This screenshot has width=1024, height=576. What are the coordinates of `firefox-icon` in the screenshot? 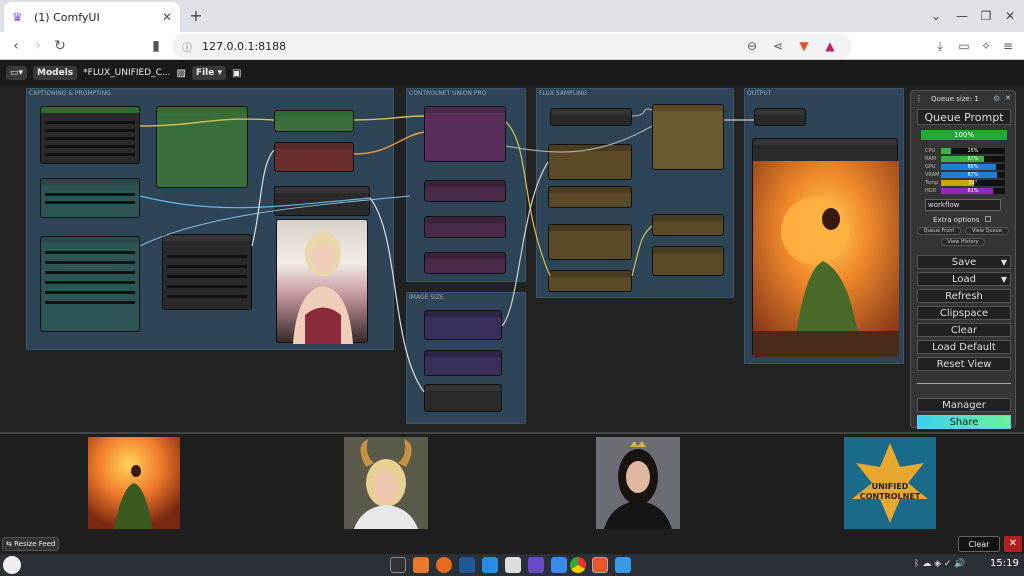 It's located at (444, 565).